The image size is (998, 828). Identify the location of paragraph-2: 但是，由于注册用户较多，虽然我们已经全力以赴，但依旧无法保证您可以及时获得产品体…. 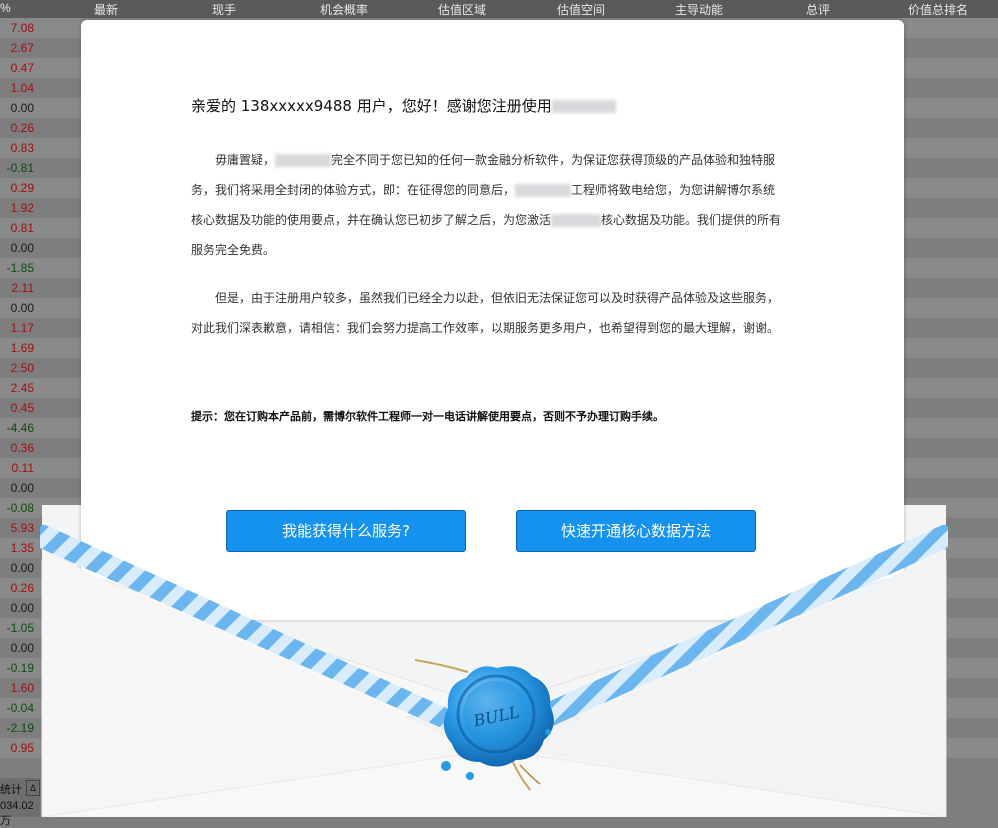
(485, 313).